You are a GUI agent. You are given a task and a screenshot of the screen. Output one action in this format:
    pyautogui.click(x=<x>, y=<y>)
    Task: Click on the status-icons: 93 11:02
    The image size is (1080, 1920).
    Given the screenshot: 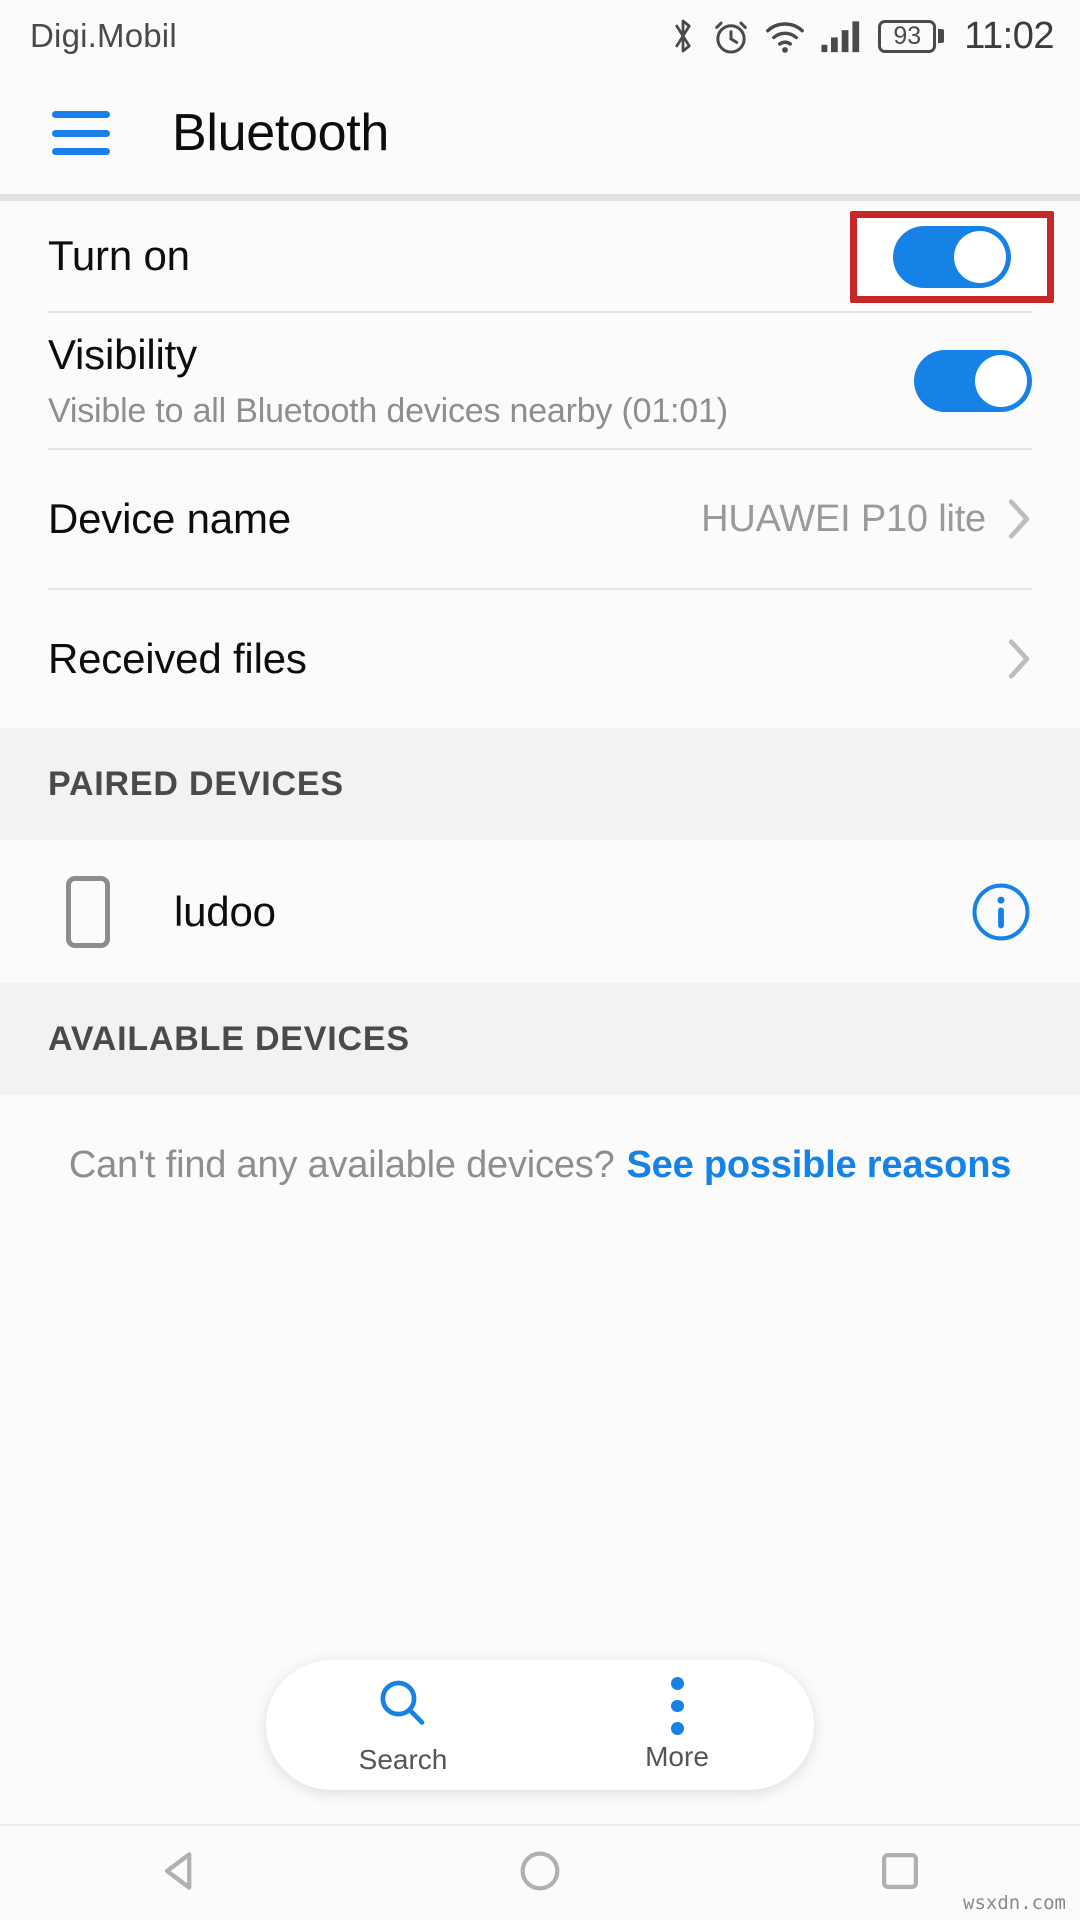 What is the action you would take?
    pyautogui.click(x=861, y=36)
    